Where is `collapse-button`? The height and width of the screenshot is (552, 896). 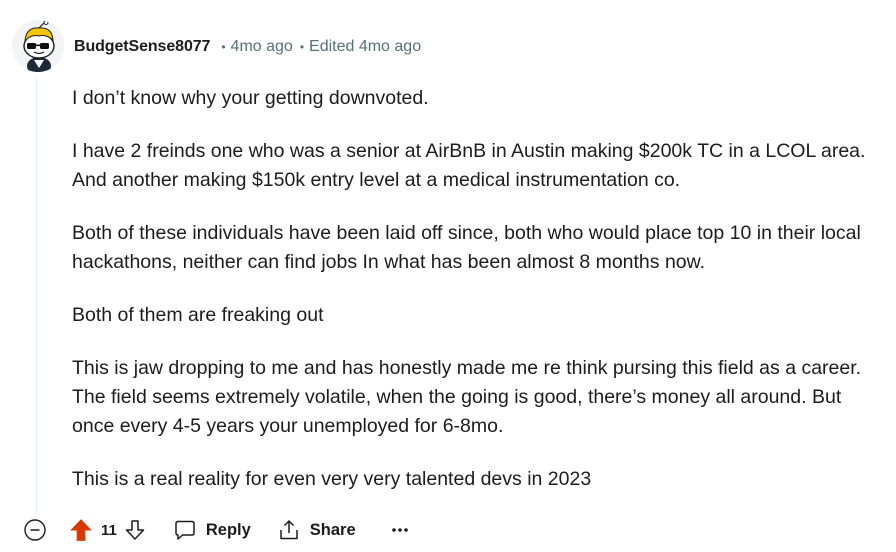 collapse-button is located at coordinates (35, 530).